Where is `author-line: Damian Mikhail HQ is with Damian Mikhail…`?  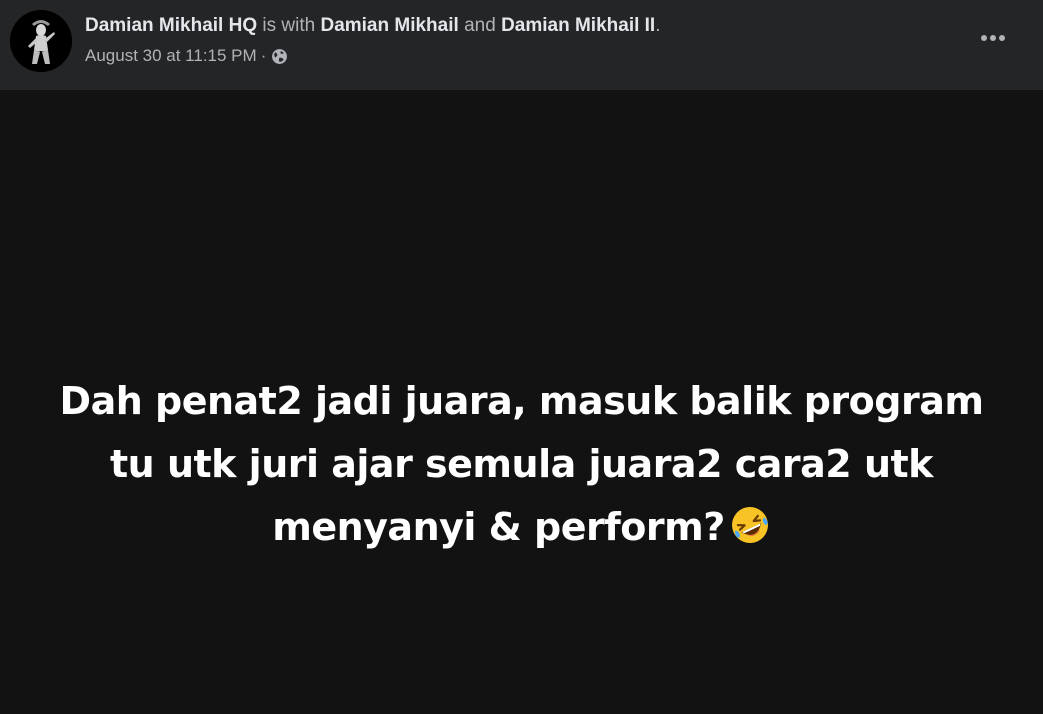 author-line: Damian Mikhail HQ is with Damian Mikhail… is located at coordinates (373, 26).